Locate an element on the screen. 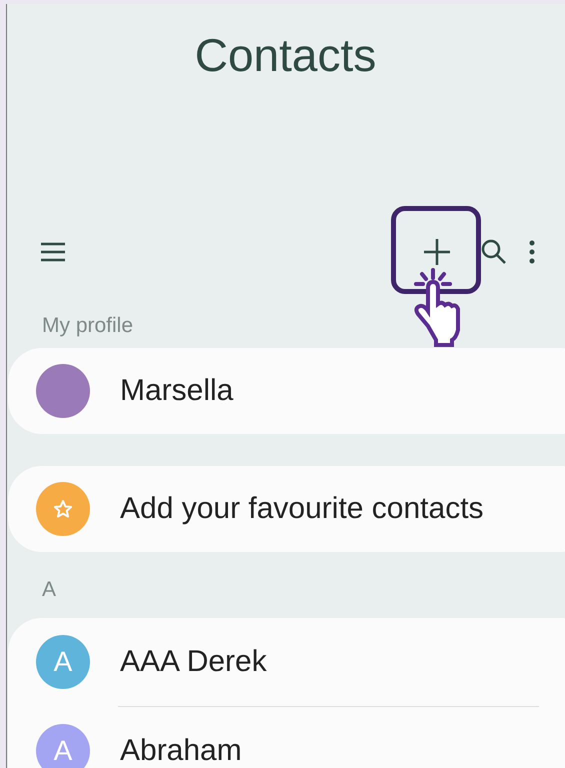  search-button is located at coordinates (494, 252).